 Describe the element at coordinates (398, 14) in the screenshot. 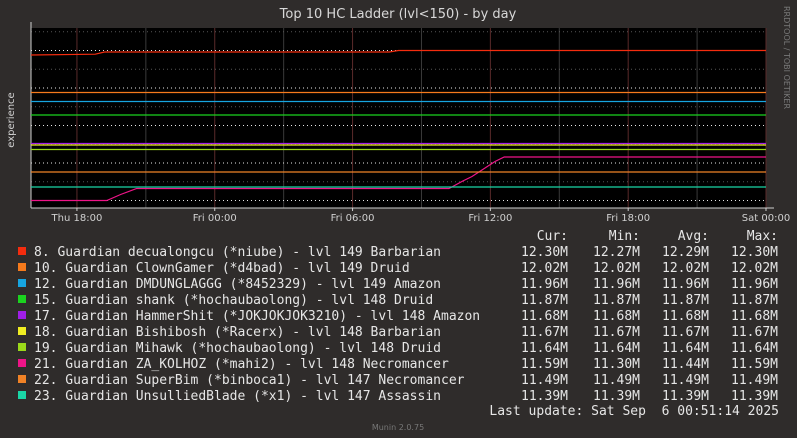

I see `chart-title: Top 10 HC Ladder (lvl<150) - by day` at that location.